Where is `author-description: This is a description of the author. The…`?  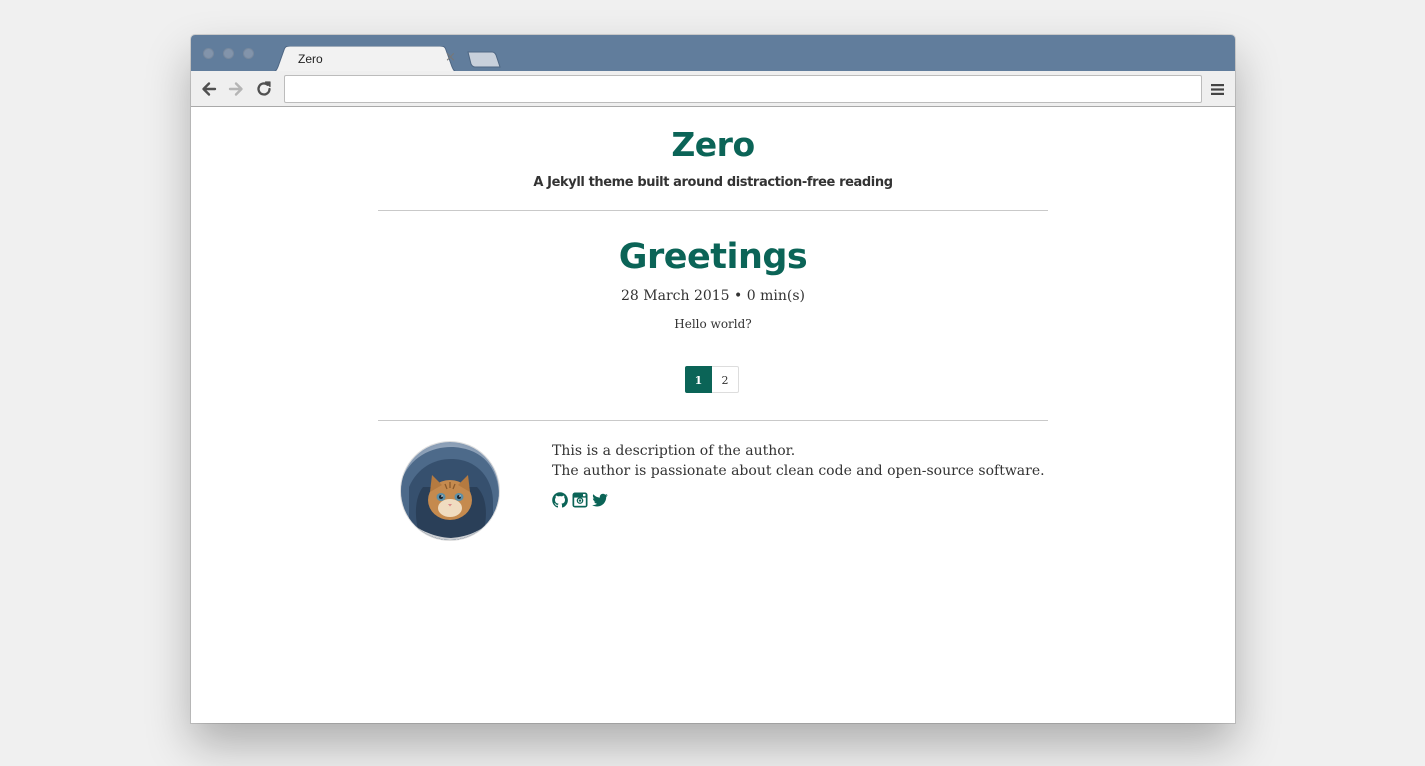 author-description: This is a description of the author. The… is located at coordinates (798, 461).